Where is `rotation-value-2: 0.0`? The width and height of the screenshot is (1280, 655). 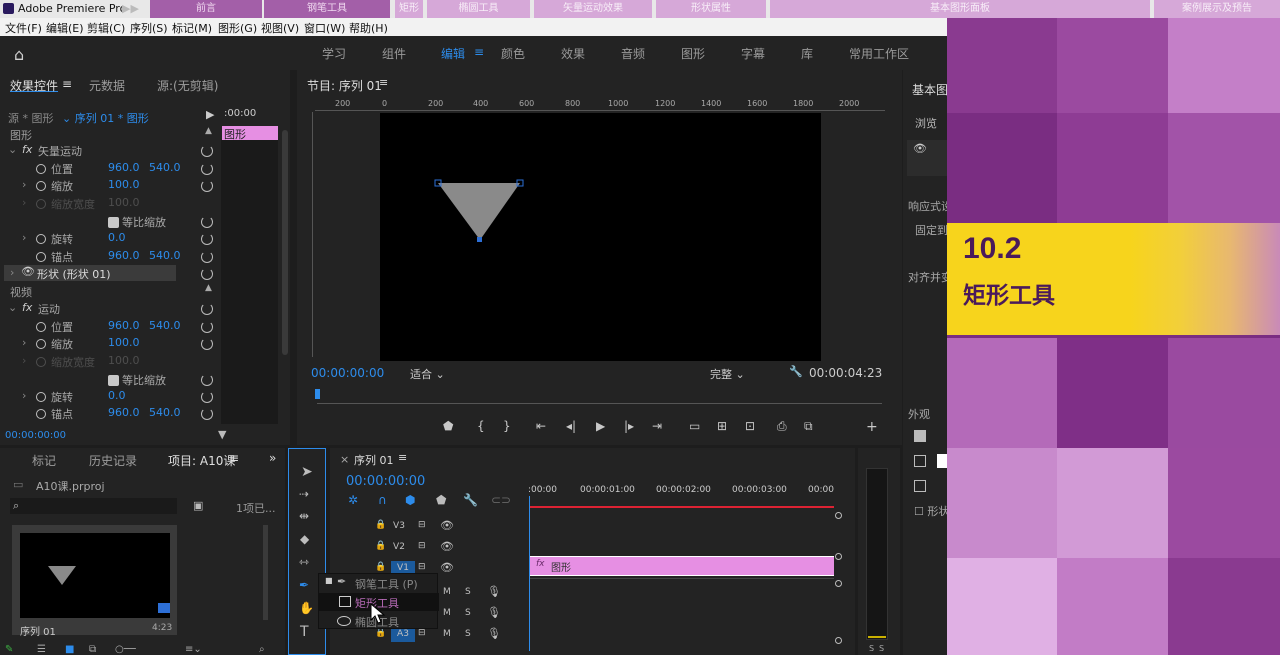
rotation-value-2: 0.0 is located at coordinates (117, 395).